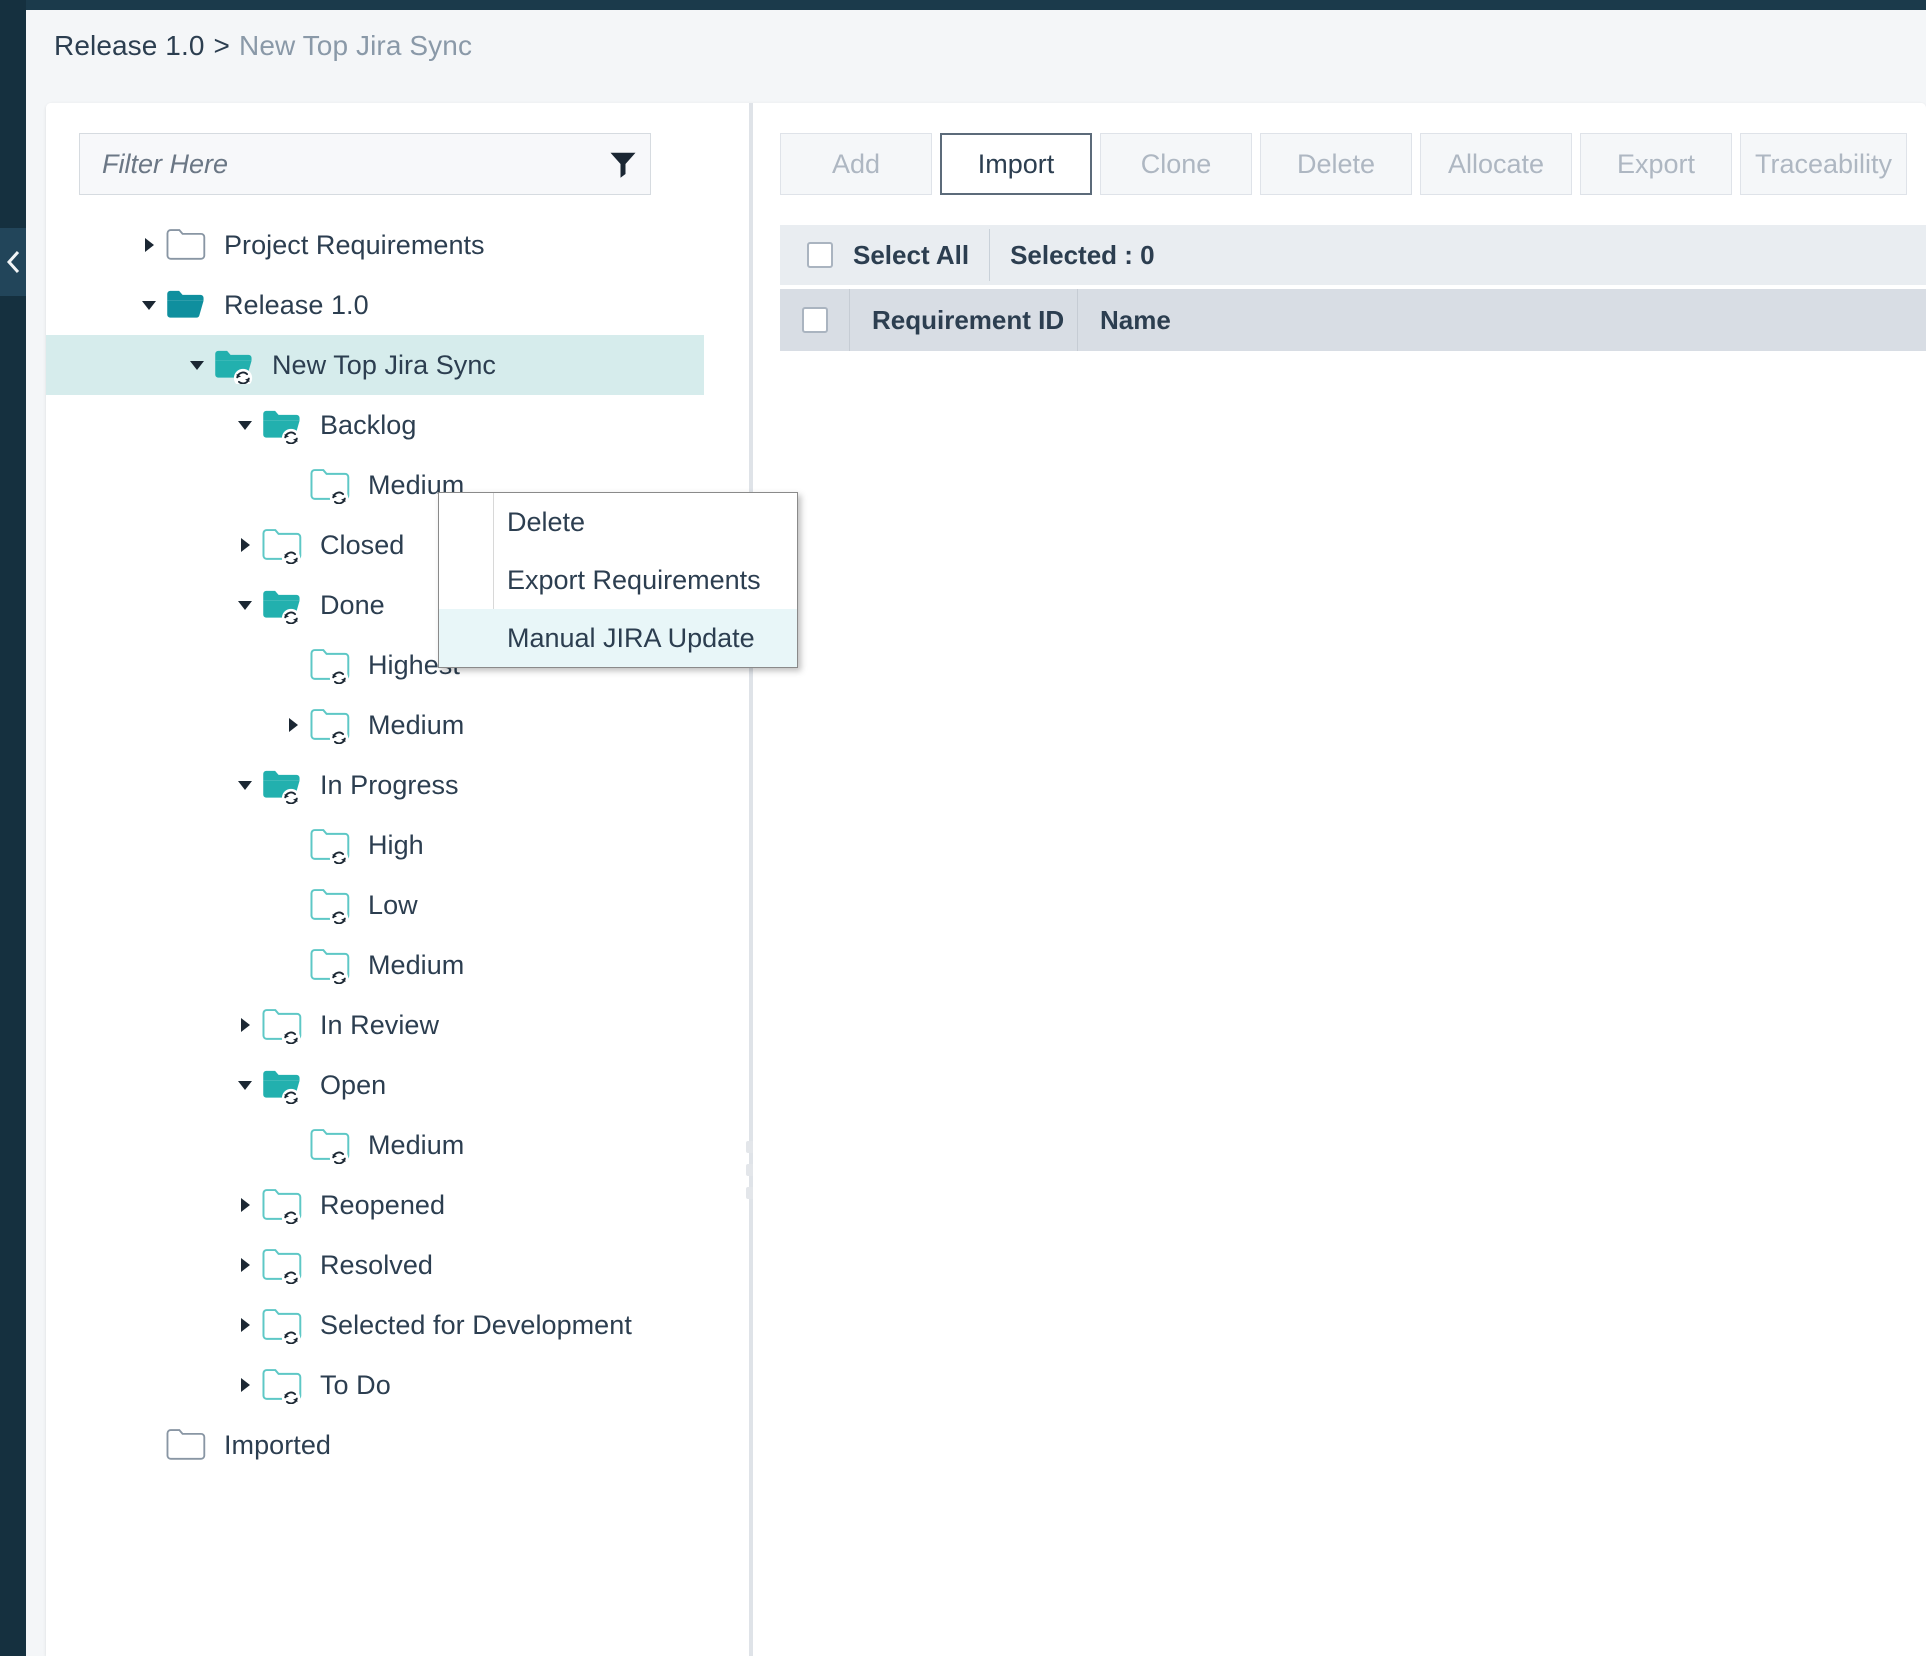  What do you see at coordinates (1502, 320) in the screenshot?
I see `column-header-name: Name` at bounding box center [1502, 320].